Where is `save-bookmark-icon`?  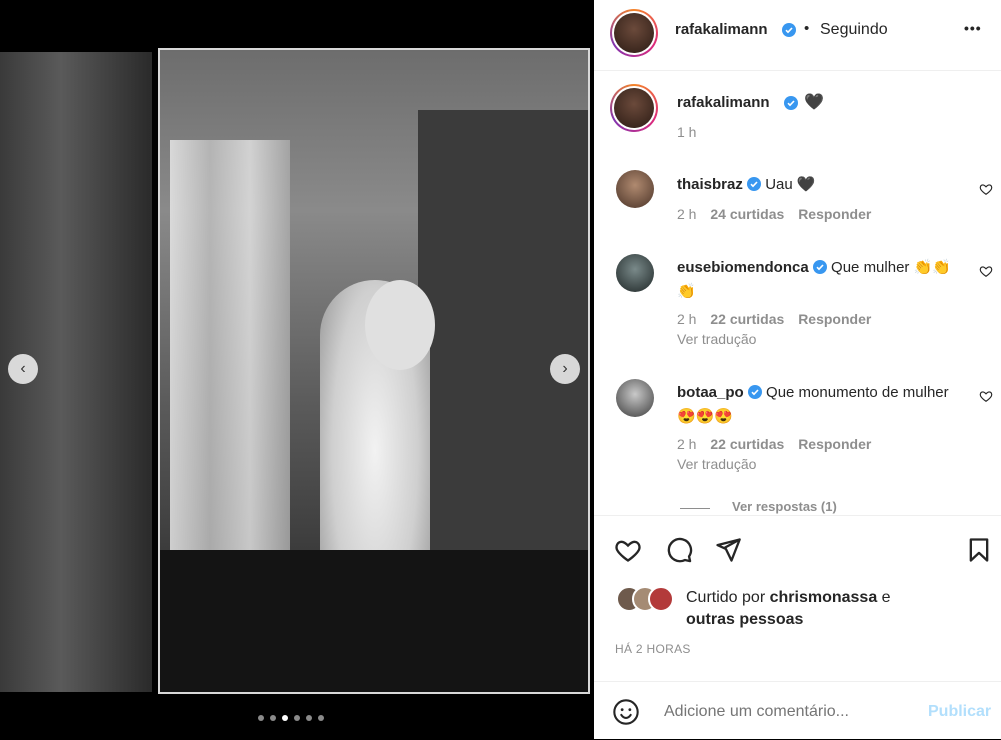
save-bookmark-icon is located at coordinates (979, 550).